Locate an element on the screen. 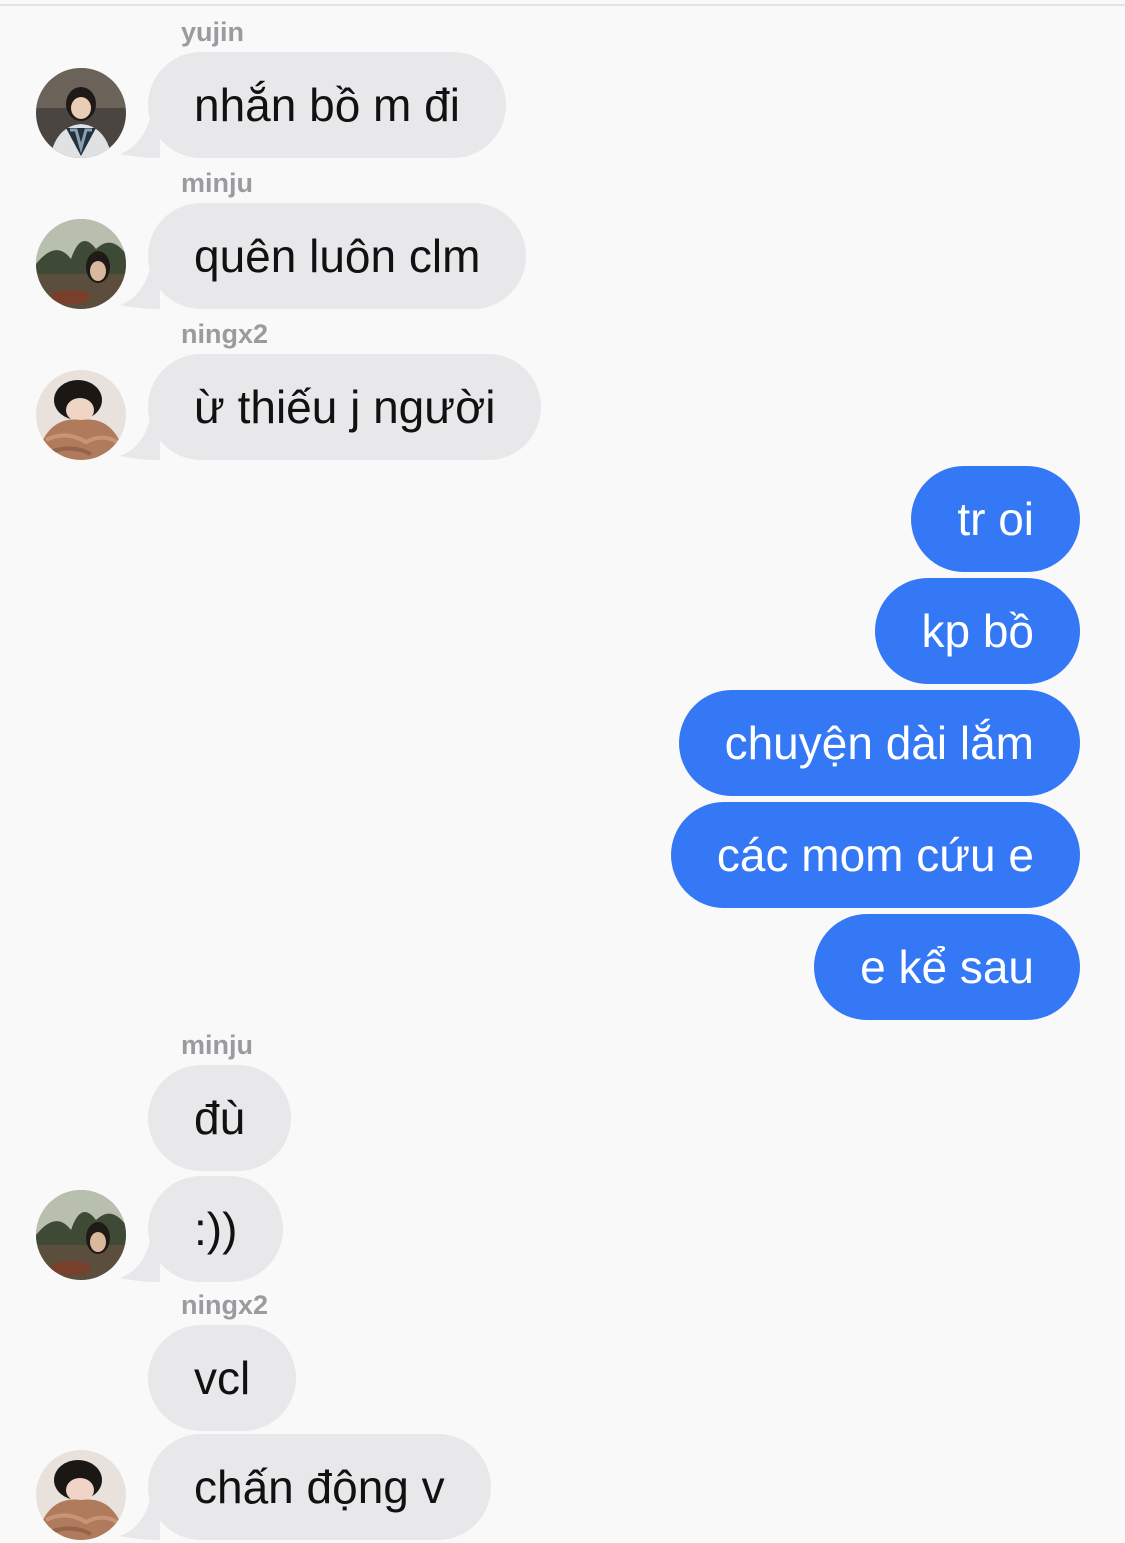 The height and width of the screenshot is (1543, 1125). message-bubble: :)) is located at coordinates (216, 1229).